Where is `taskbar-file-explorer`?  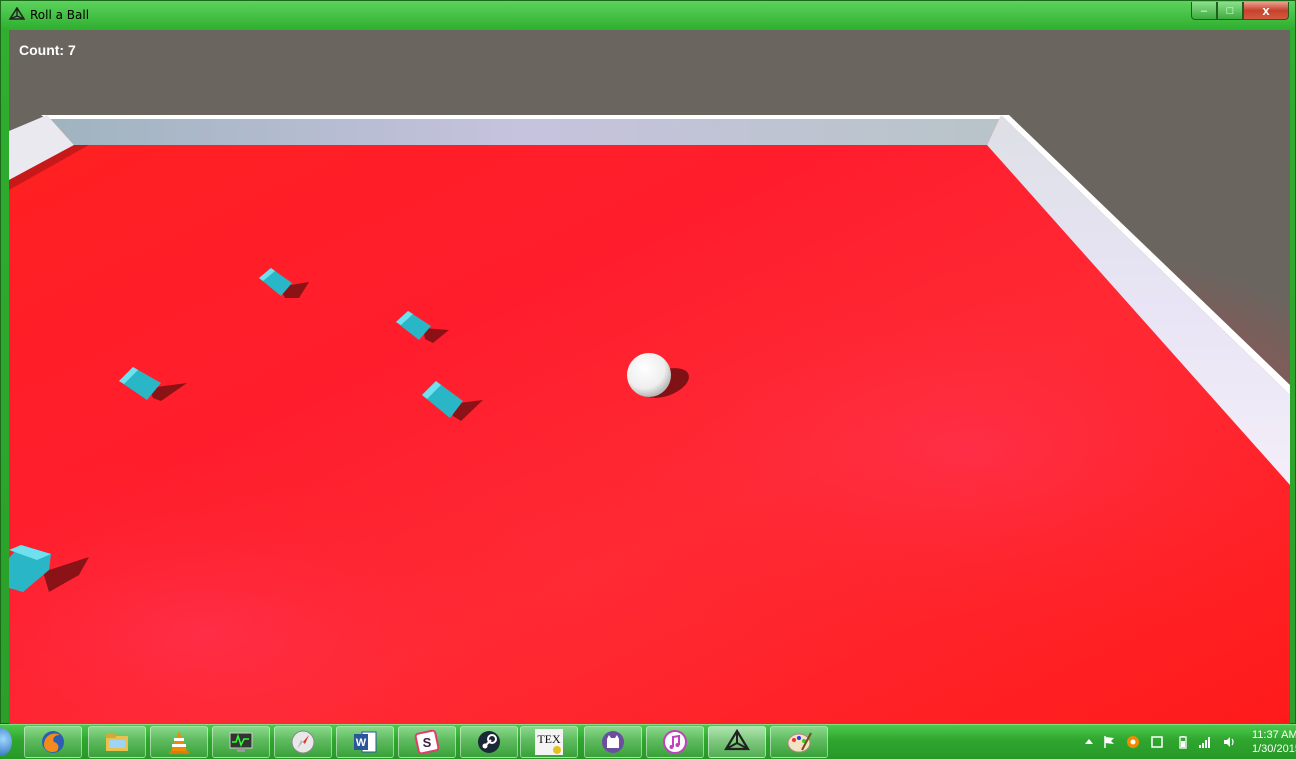
taskbar-file-explorer is located at coordinates (117, 742).